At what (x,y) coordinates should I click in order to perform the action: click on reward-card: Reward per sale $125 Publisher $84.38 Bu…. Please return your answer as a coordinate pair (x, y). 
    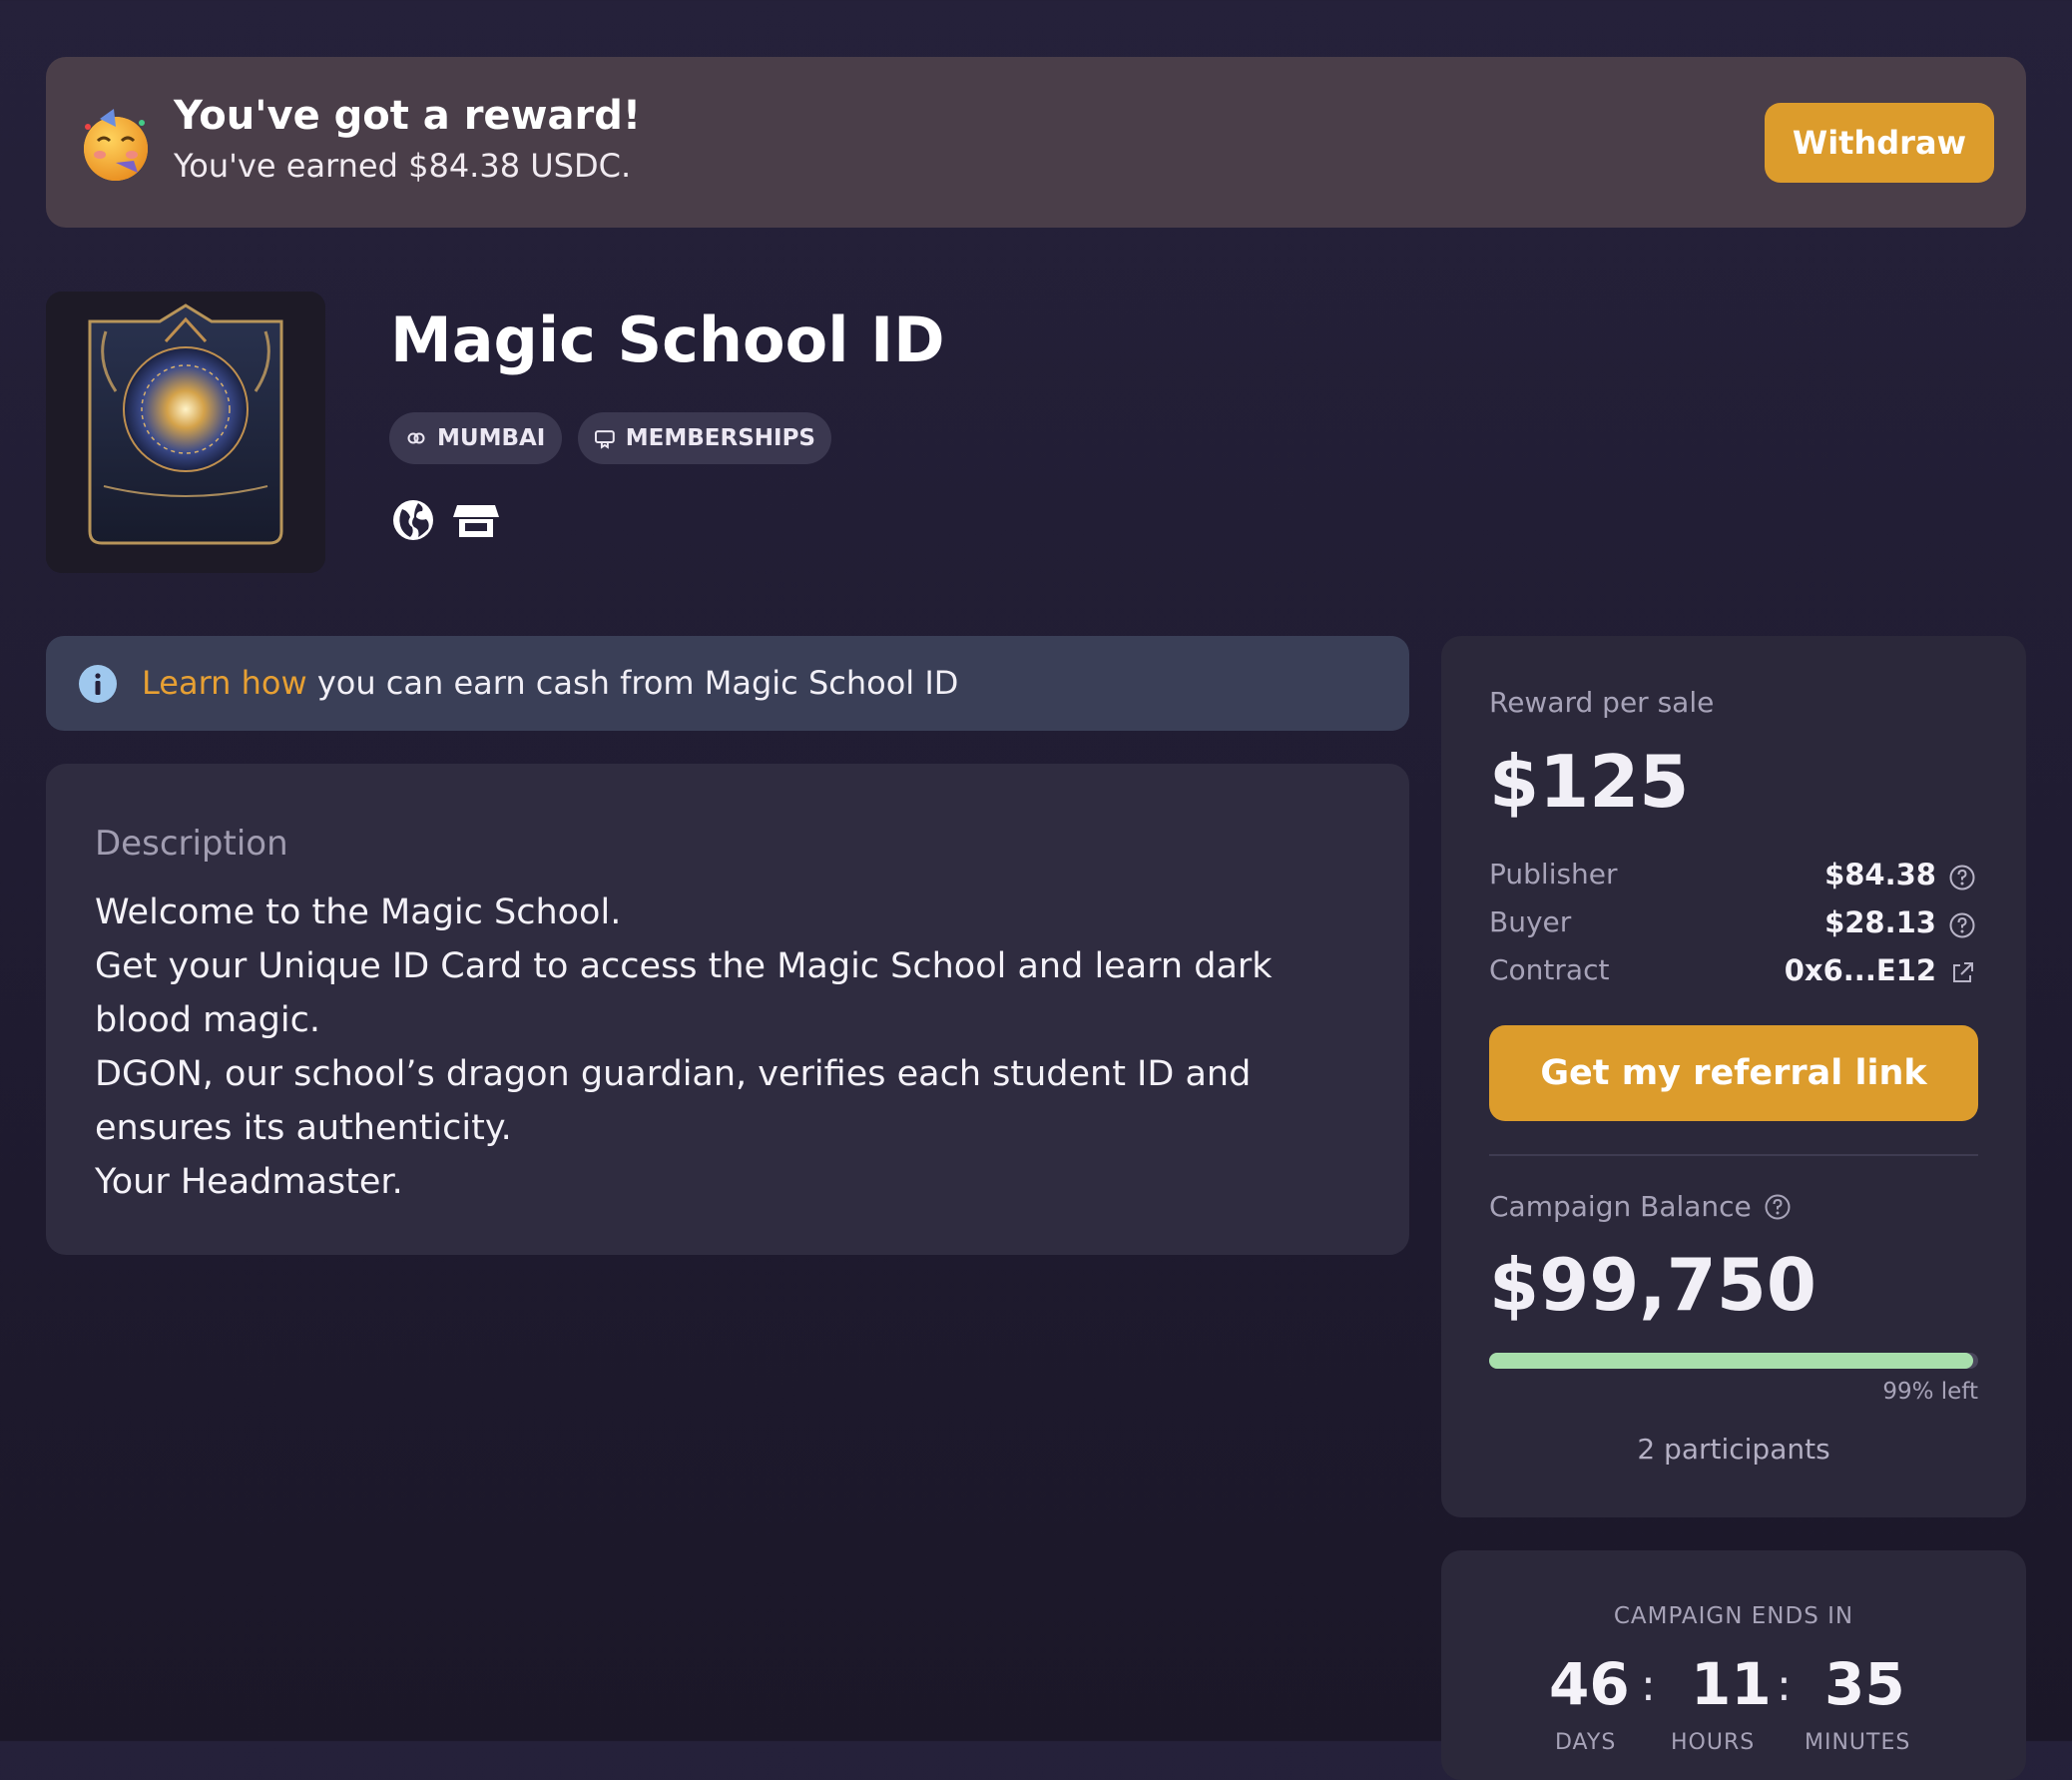
    Looking at the image, I should click on (1734, 1076).